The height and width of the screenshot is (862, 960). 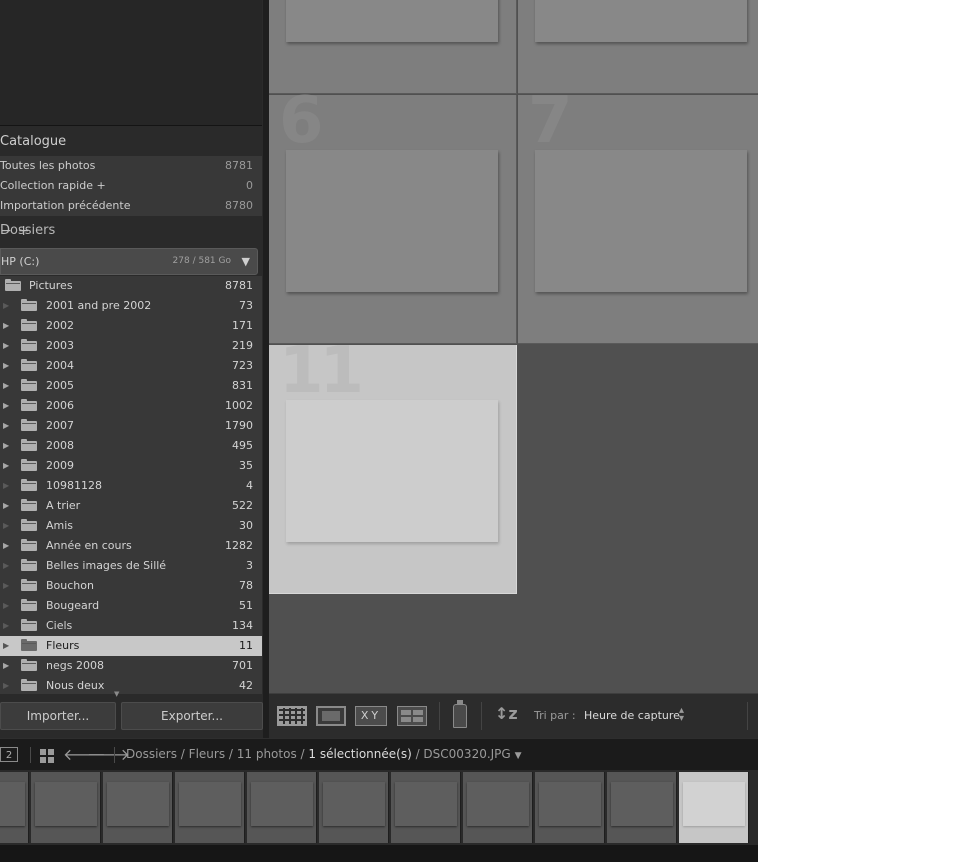 I want to click on scroll-down-icon: ▼, so click(x=116, y=694).